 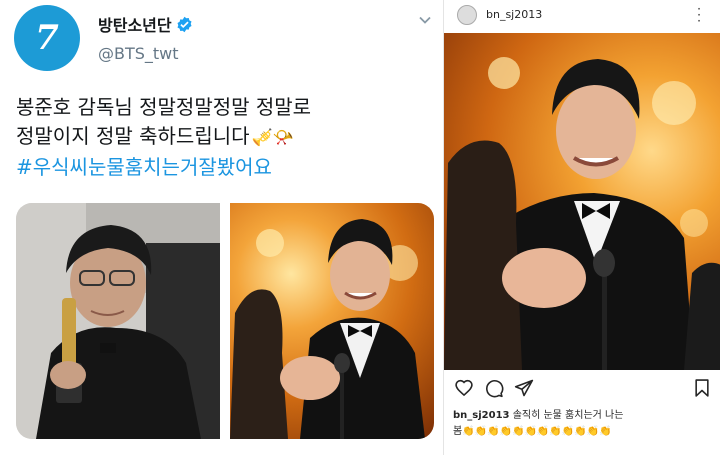 I want to click on post-username: bn_sj2013, so click(x=514, y=14).